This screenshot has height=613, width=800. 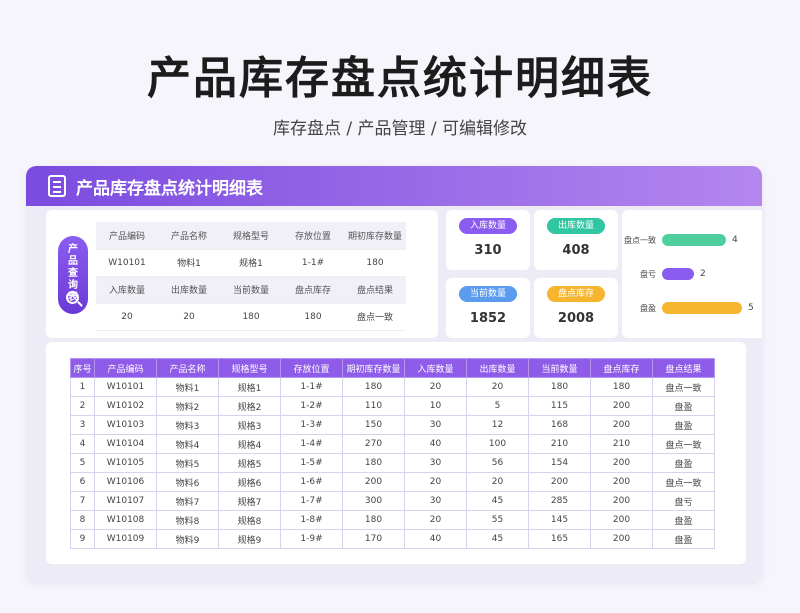 I want to click on query-field-label: 入库数量, so click(x=127, y=290).